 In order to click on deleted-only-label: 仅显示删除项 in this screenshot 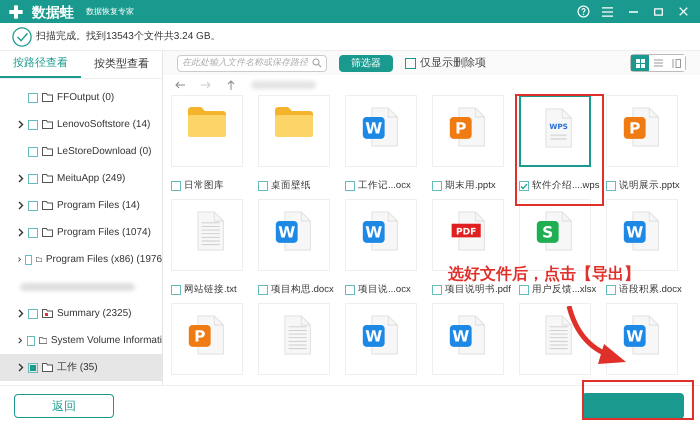, I will do `click(453, 63)`.